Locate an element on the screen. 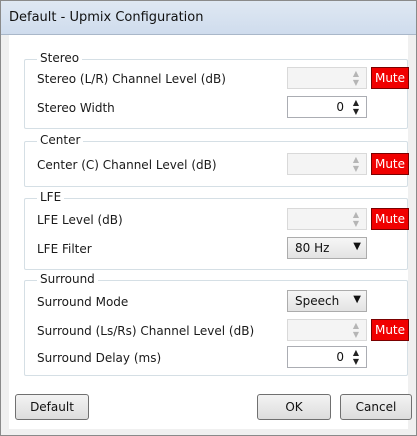 The width and height of the screenshot is (417, 436). stereo-group-legend: Stereo is located at coordinates (60, 58).